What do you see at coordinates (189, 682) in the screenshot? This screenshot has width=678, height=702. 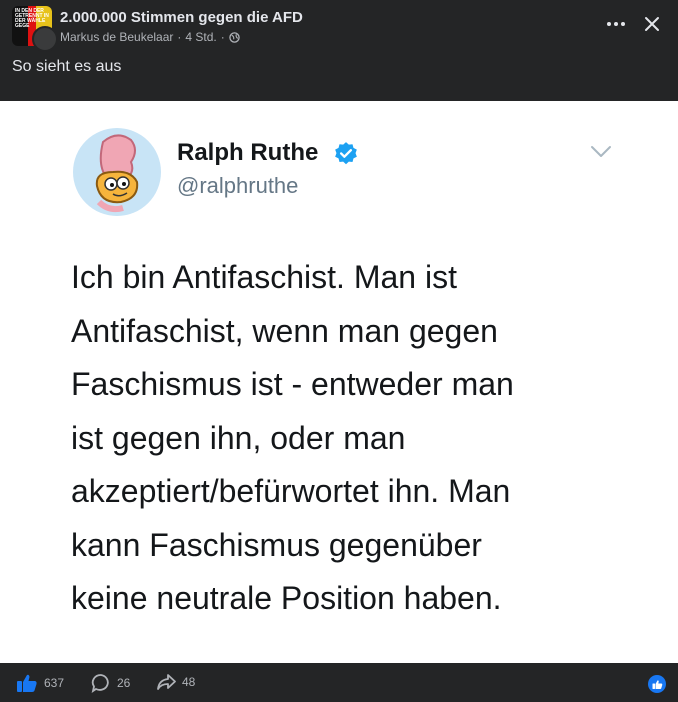 I see `share-count: 48` at bounding box center [189, 682].